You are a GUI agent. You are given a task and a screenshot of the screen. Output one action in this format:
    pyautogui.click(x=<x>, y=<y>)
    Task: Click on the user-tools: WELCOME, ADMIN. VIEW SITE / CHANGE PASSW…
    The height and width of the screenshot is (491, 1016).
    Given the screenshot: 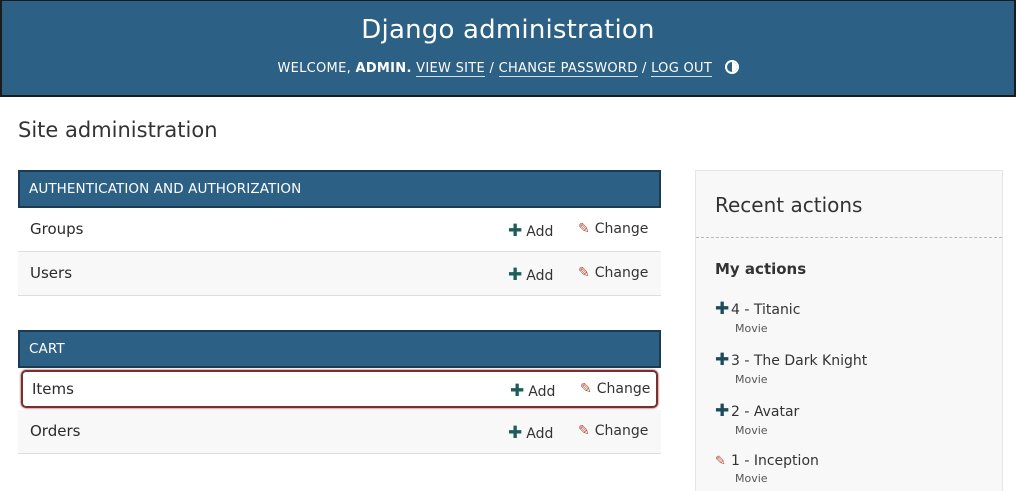 What is the action you would take?
    pyautogui.click(x=508, y=68)
    